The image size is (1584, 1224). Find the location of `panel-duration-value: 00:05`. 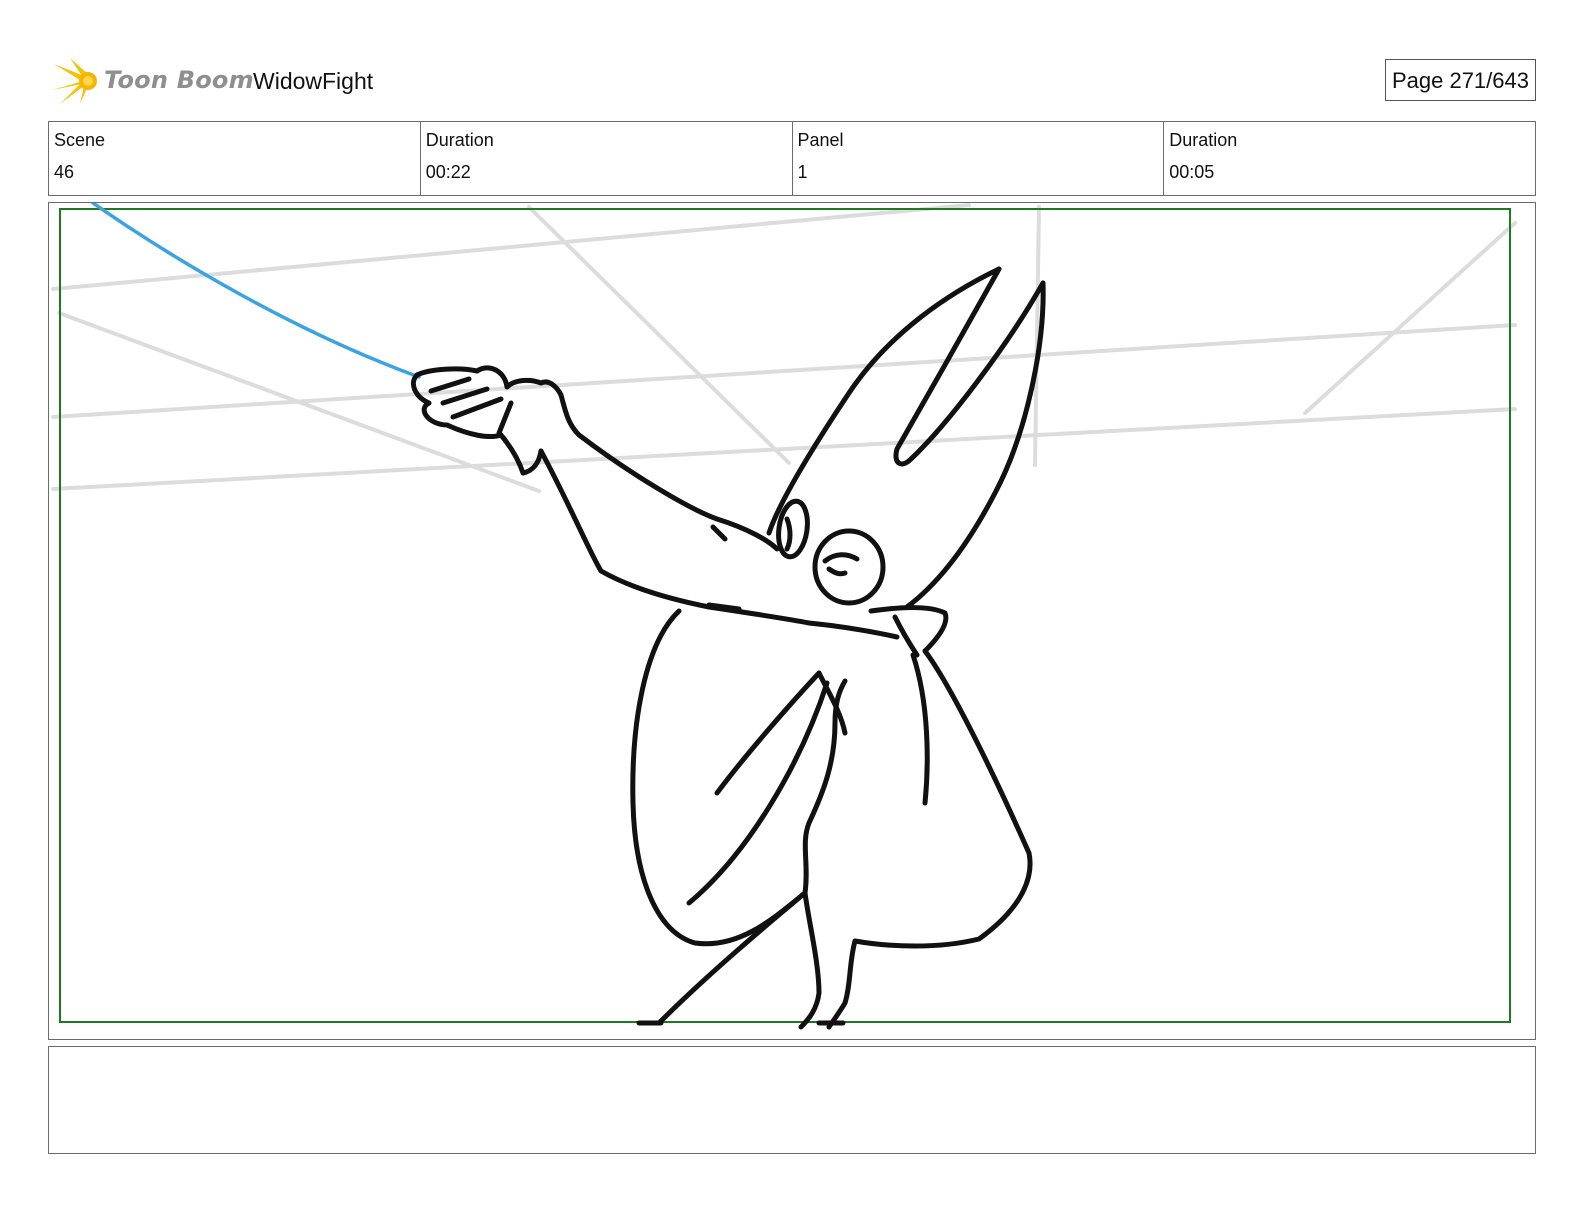

panel-duration-value: 00:05 is located at coordinates (1192, 172).